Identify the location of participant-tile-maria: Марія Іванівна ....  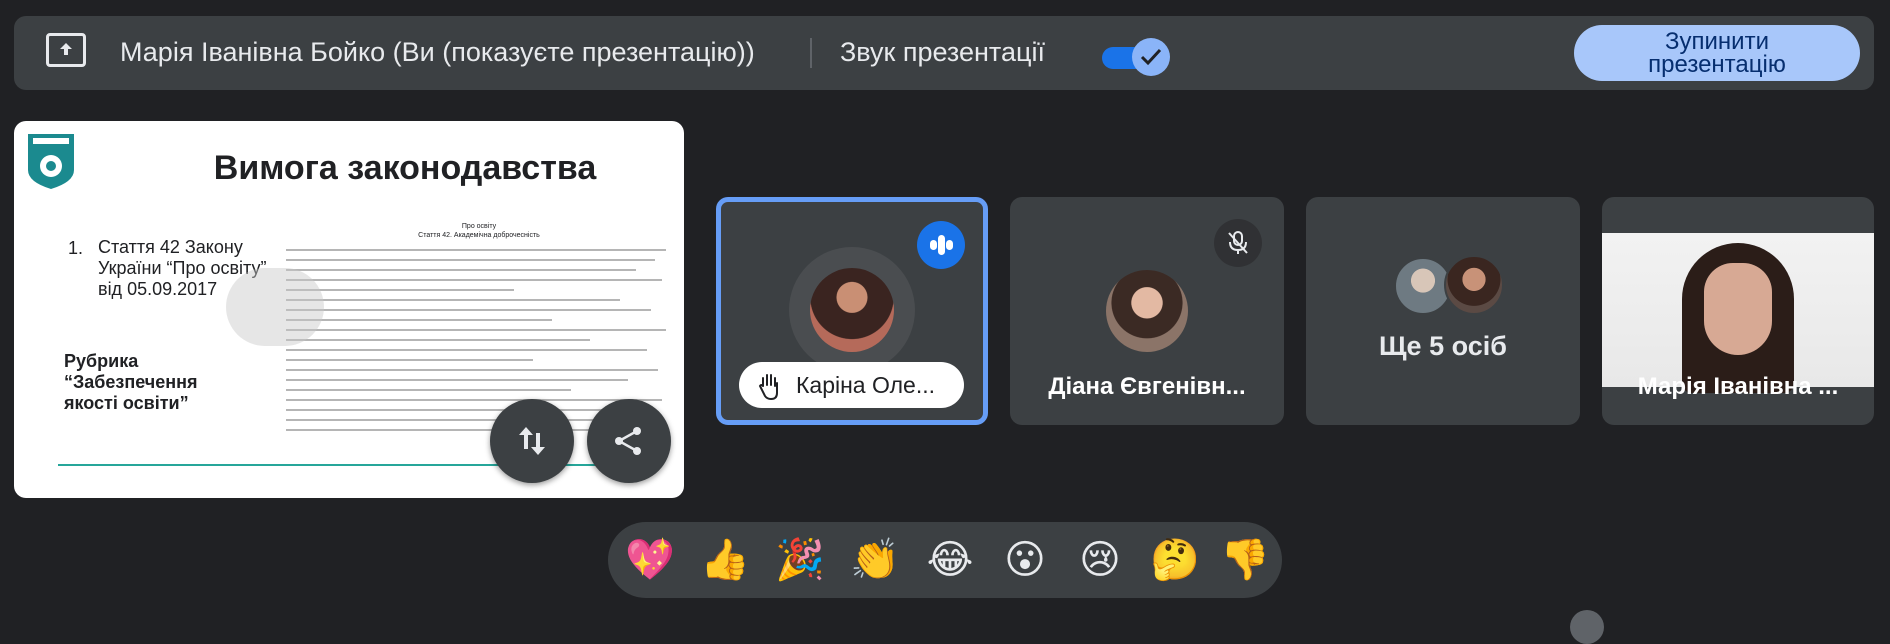
(1738, 311).